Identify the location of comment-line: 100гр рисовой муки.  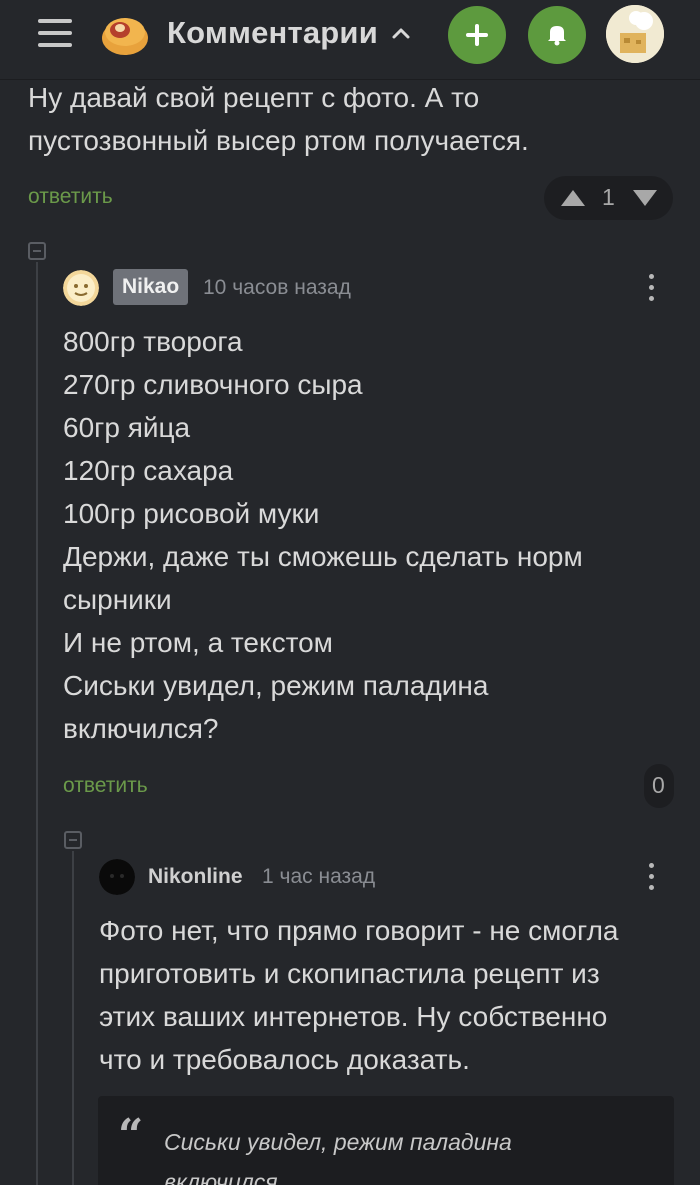
(191, 513).